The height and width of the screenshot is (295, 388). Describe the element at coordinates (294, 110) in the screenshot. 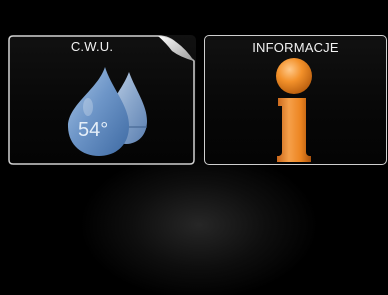

I see `info-icon` at that location.